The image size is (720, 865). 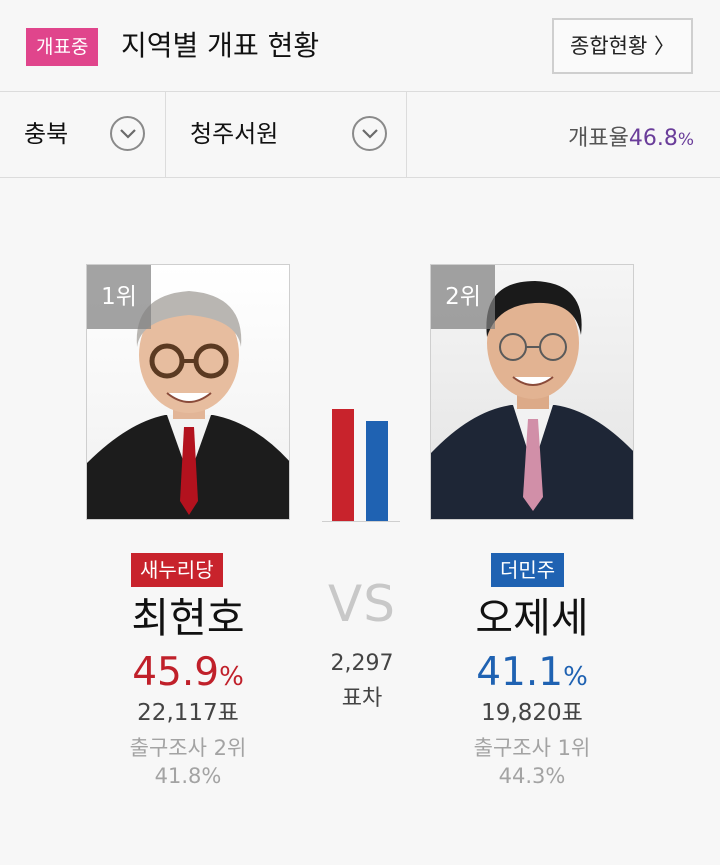 I want to click on page-title: 지역별 개표 현황, so click(x=220, y=45).